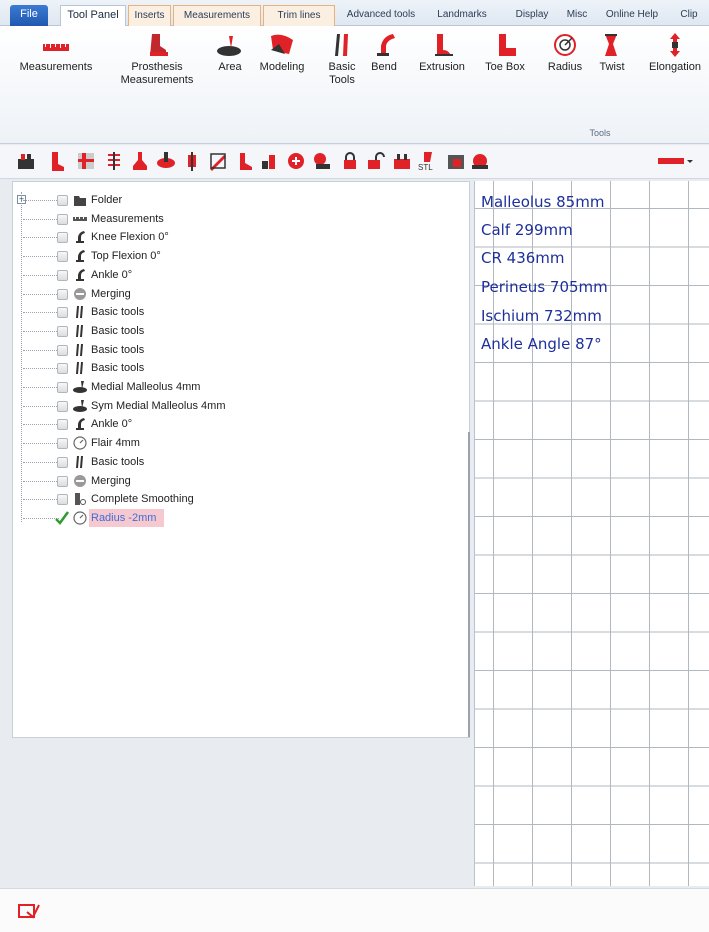 Image resolution: width=709 pixels, height=932 pixels. I want to click on tree-item-label: Complete Smoothing, so click(142, 499).